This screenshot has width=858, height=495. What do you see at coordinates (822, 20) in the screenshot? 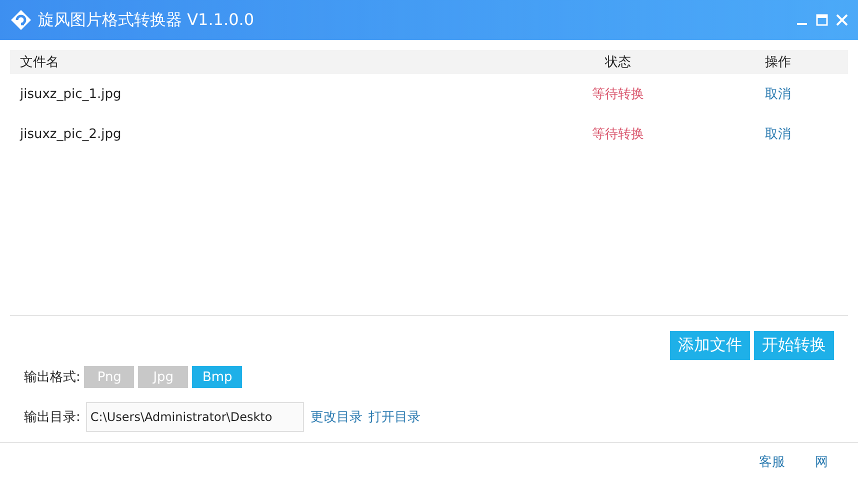
I see `maximize-icon` at bounding box center [822, 20].